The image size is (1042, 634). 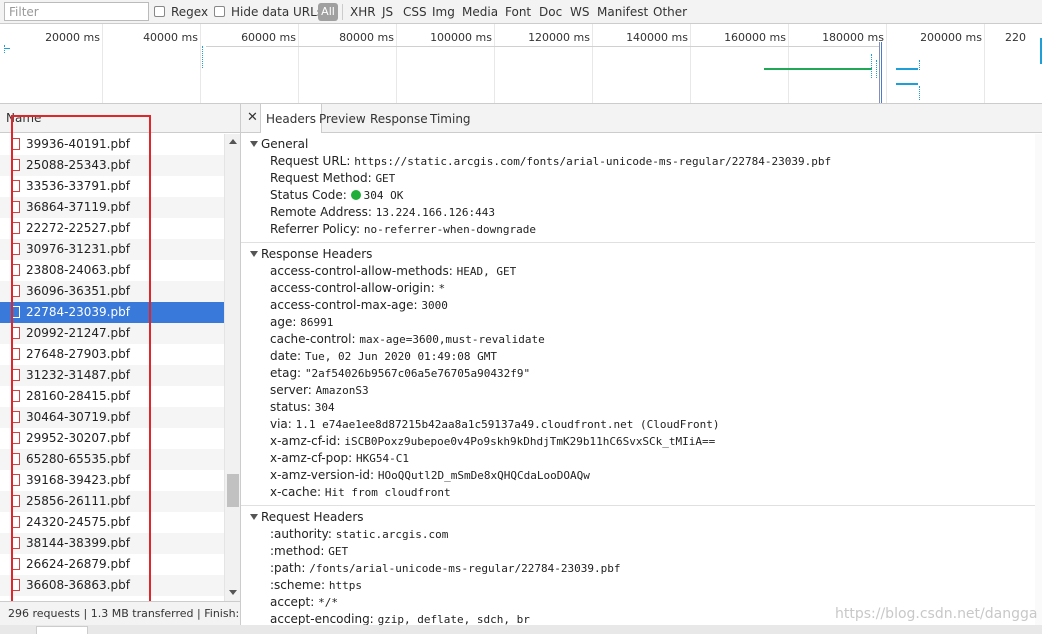 I want to click on request-name: 22784-23039.pbf, so click(x=78, y=312).